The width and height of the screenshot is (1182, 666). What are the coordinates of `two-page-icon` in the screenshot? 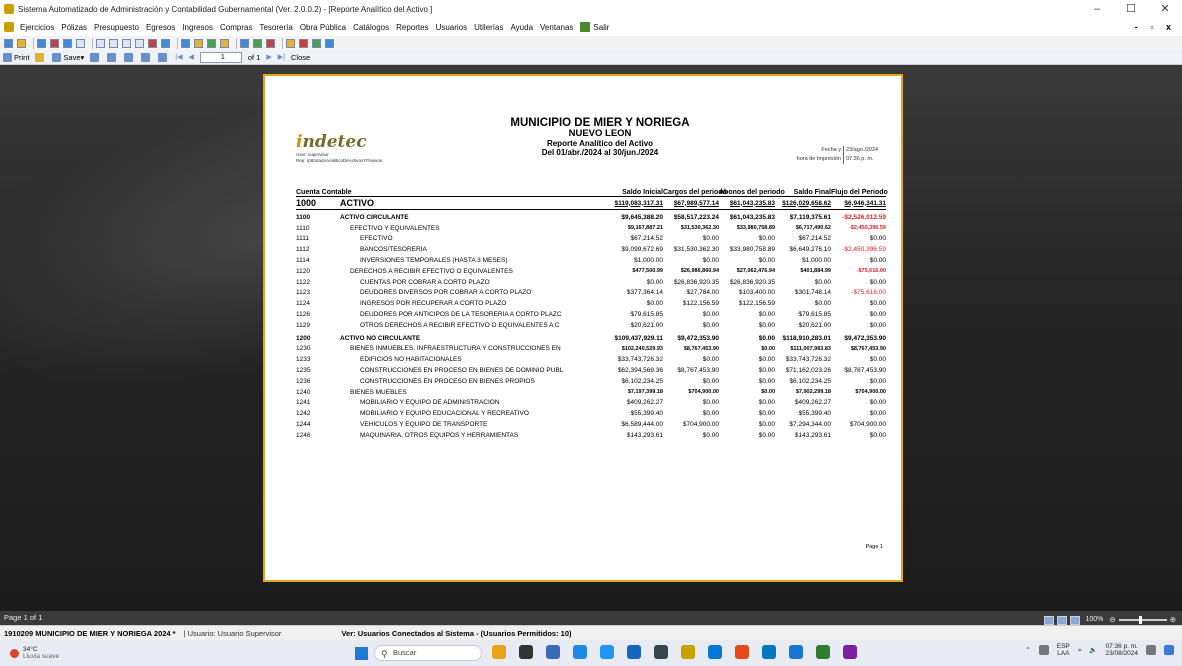 It's located at (1061, 620).